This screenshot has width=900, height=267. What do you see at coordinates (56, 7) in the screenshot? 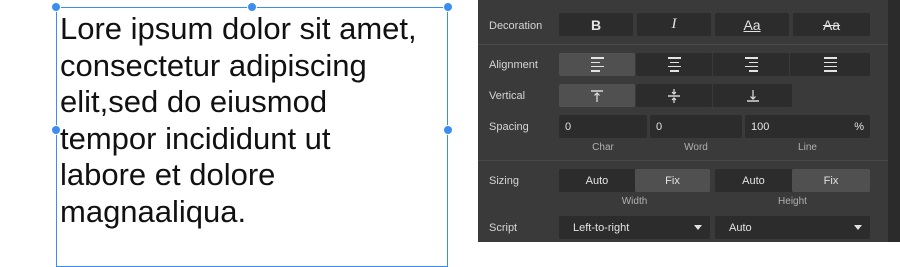
I see `resize-handle-top-left` at bounding box center [56, 7].